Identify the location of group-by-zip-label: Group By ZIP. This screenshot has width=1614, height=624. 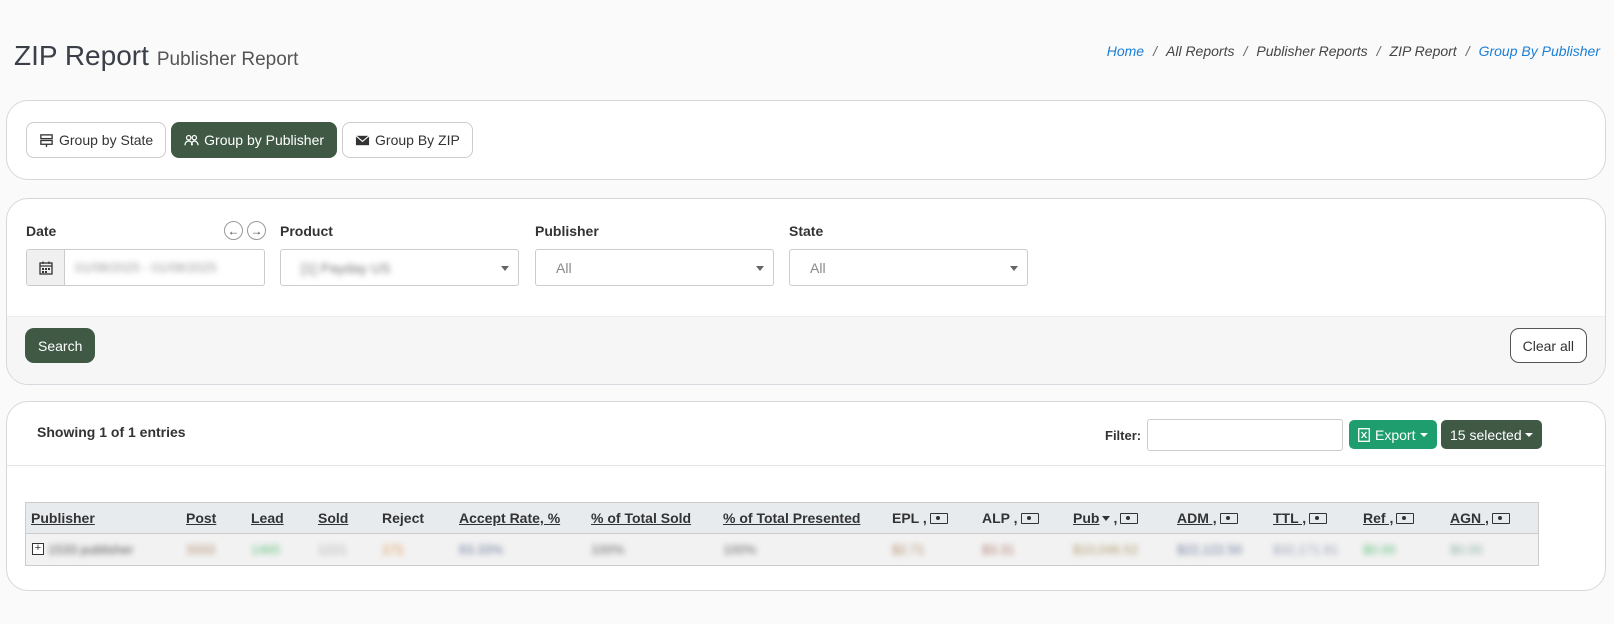
(417, 140).